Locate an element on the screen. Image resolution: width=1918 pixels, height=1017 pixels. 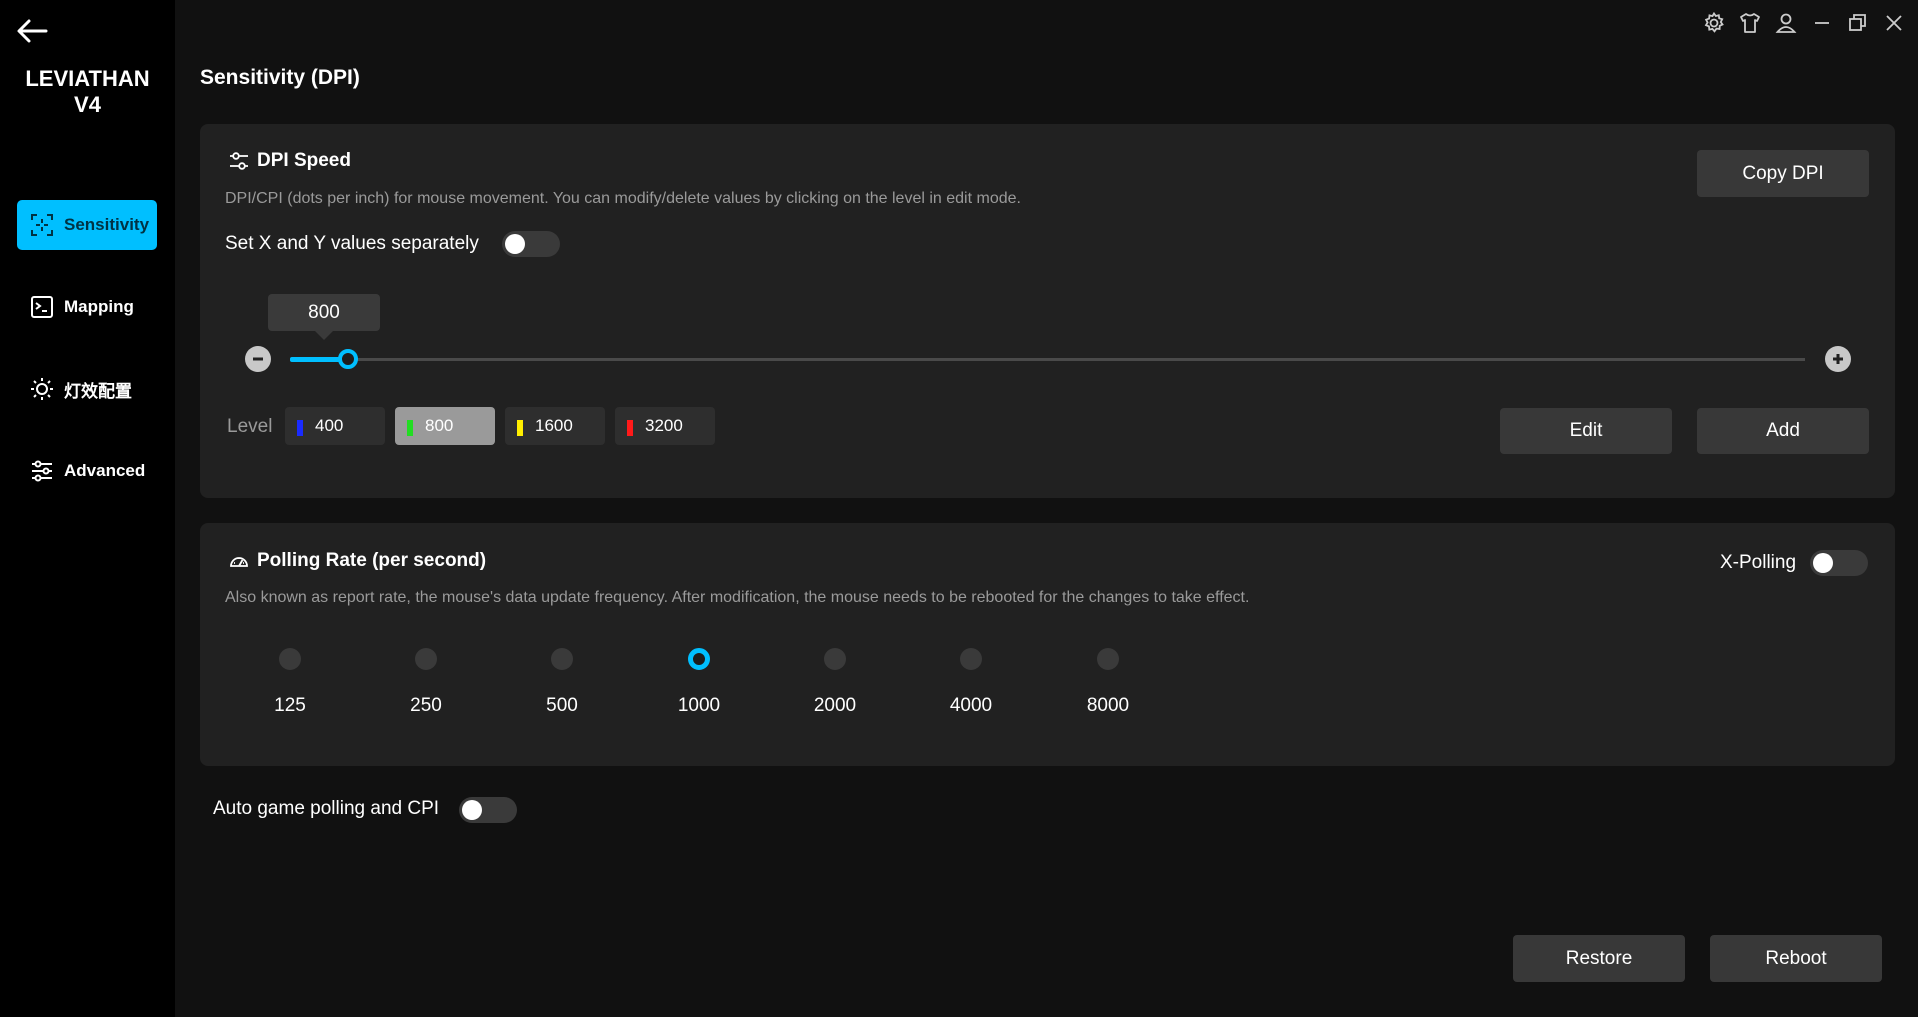
device-name: LEVIATHAN V4 is located at coordinates (87, 91).